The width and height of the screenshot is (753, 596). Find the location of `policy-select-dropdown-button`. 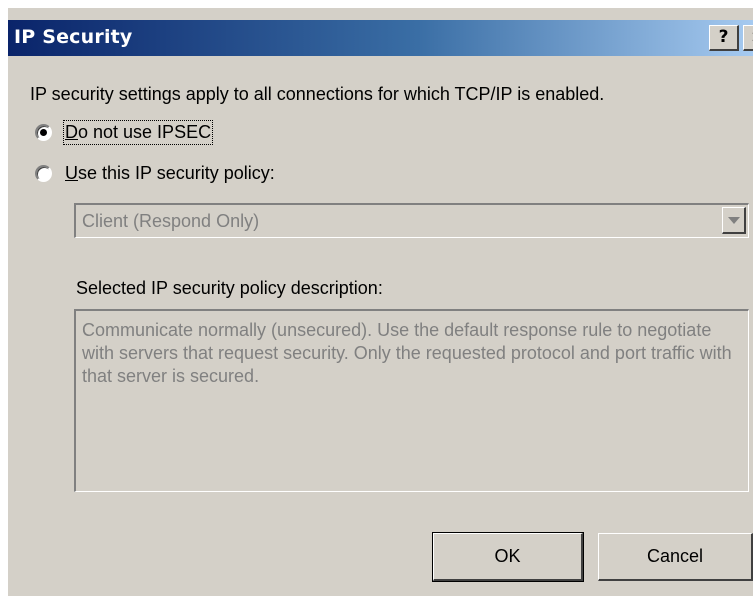

policy-select-dropdown-button is located at coordinates (734, 220).